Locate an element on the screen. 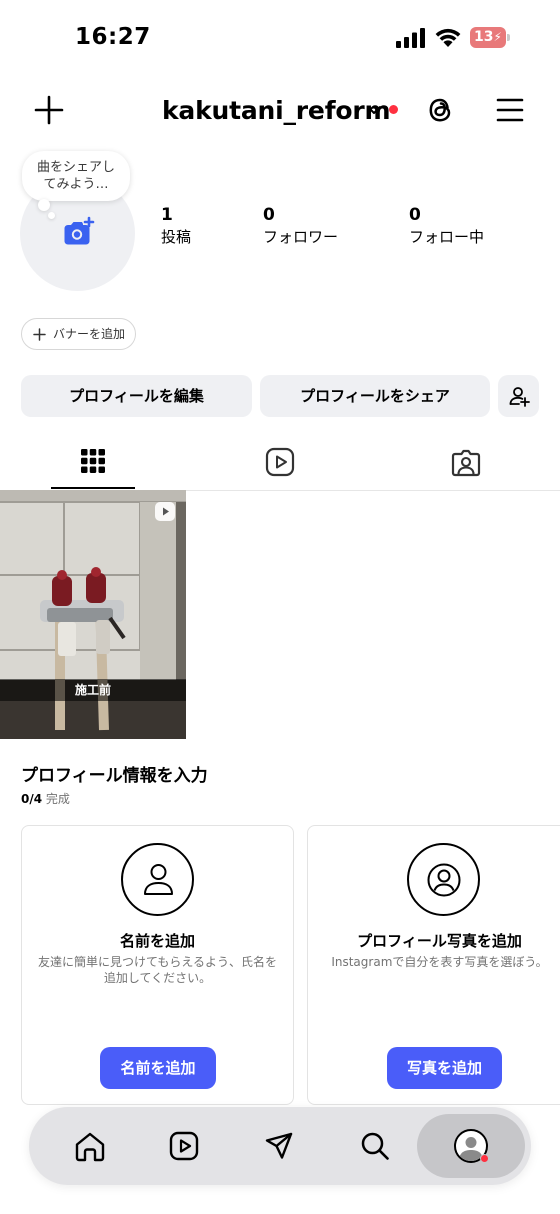 Image resolution: width=560 pixels, height=1214 pixels. grid-icon is located at coordinates (93, 461).